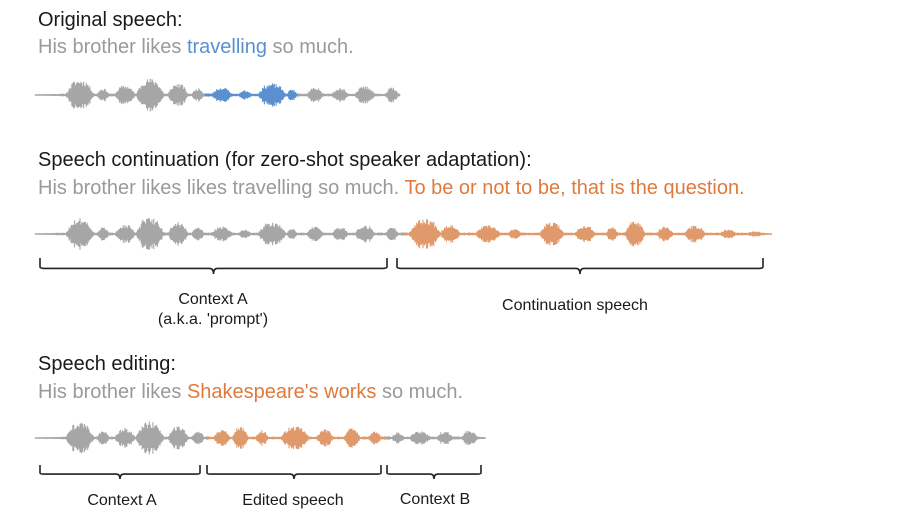 The image size is (918, 517). I want to click on bracket-editing-context-b, so click(434, 472).